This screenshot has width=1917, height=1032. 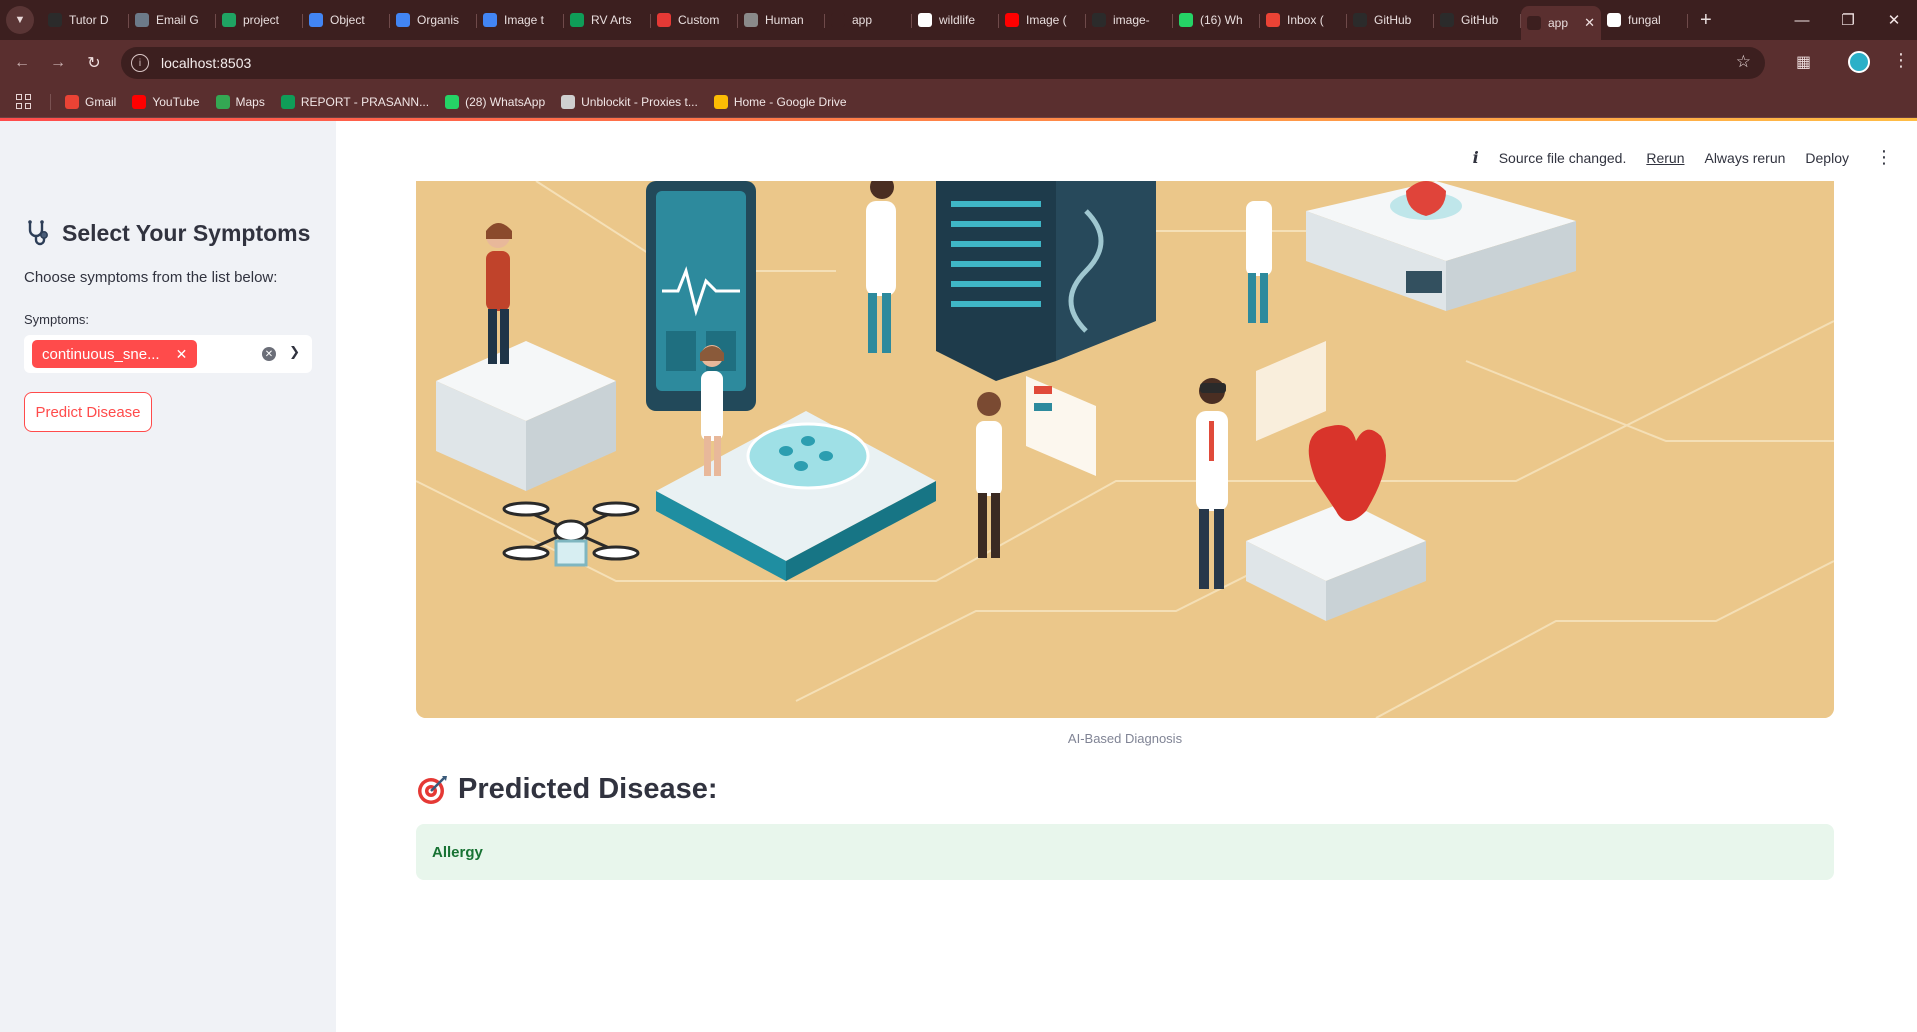 I want to click on chevron-down-icon: ❯, so click(x=294, y=352).